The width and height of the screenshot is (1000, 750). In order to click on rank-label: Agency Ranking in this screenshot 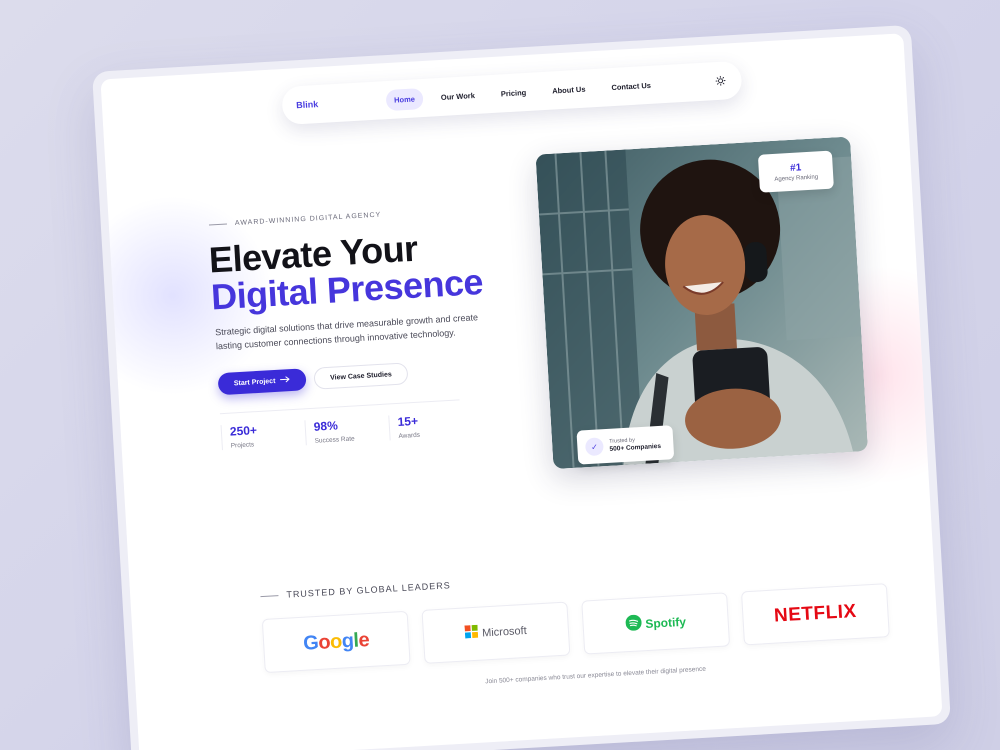, I will do `click(796, 178)`.